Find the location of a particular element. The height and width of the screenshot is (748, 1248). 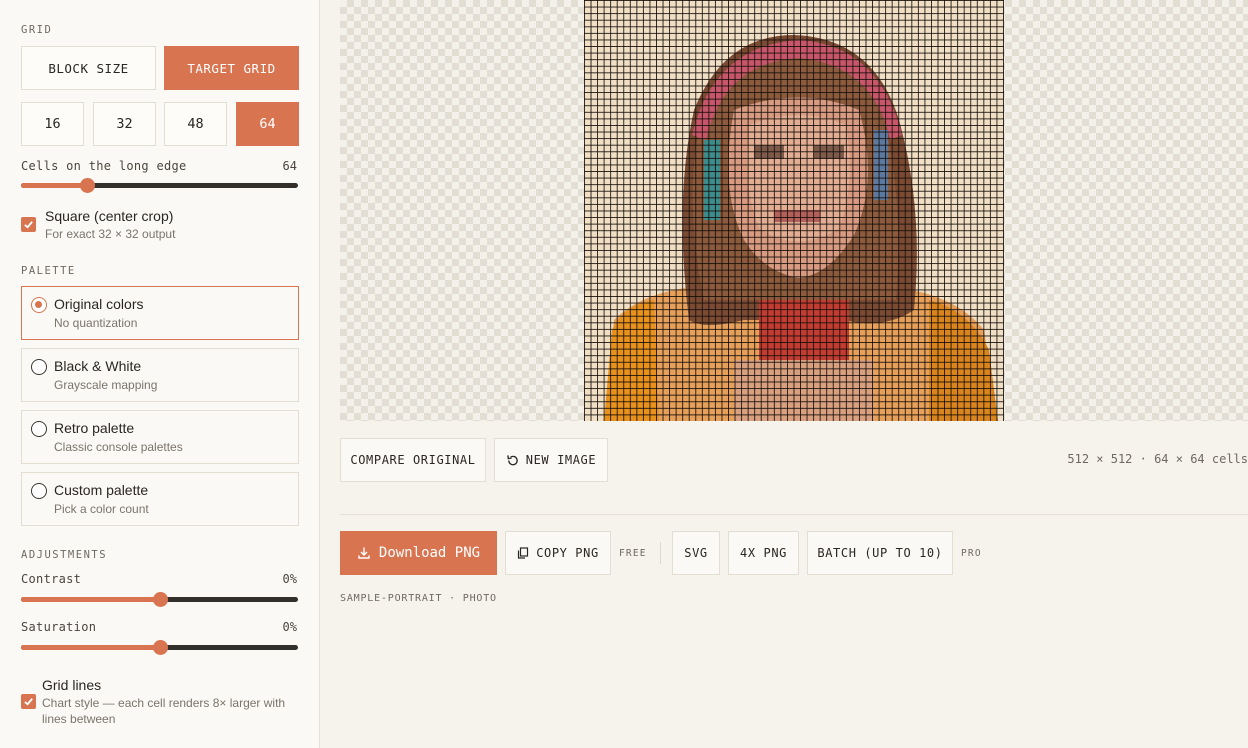

size-64-button: 64 is located at coordinates (267, 124).